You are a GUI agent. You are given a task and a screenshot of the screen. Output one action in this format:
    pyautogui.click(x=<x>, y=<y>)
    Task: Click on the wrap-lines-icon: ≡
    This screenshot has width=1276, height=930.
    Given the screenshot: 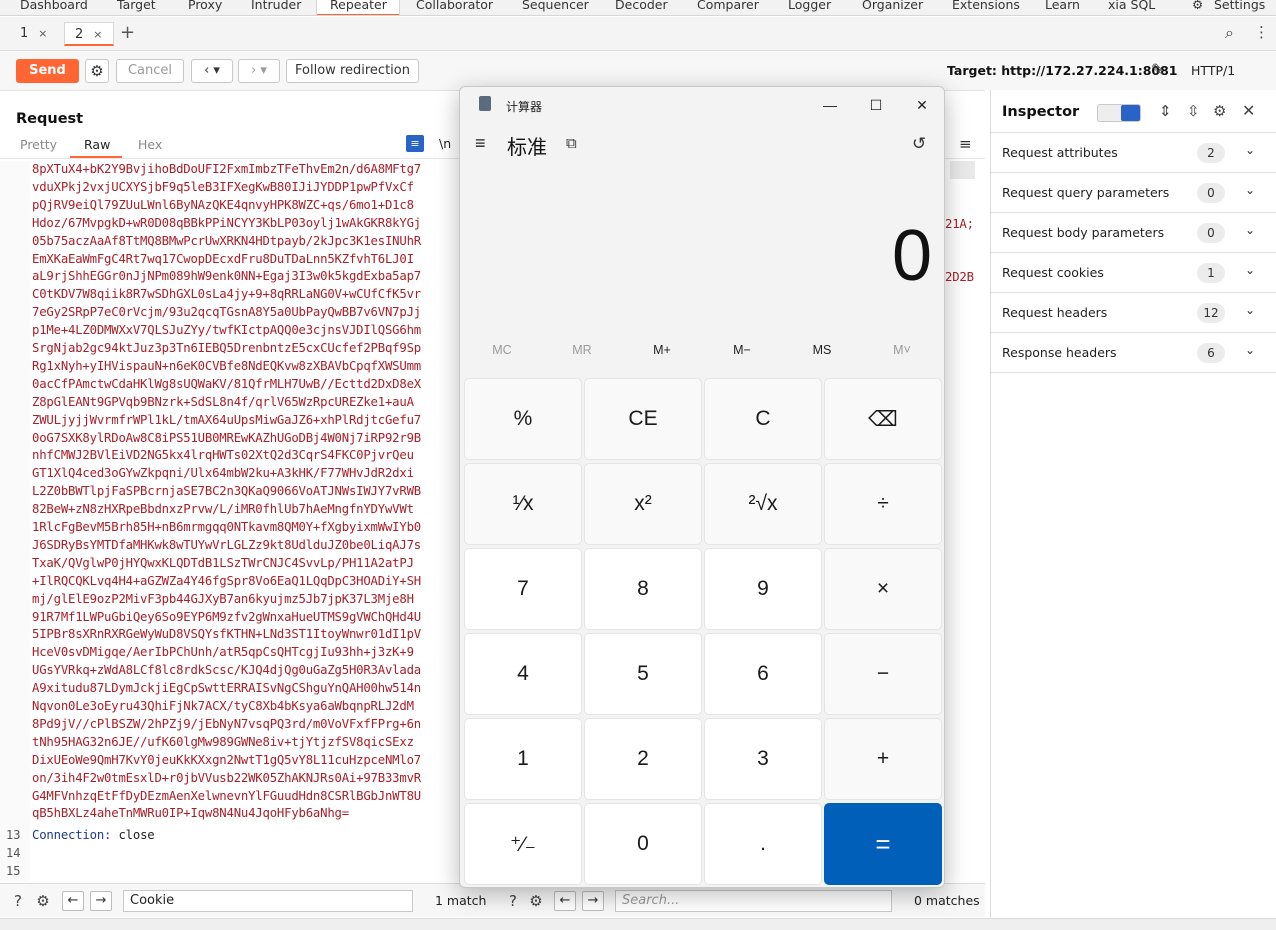 What is the action you would take?
    pyautogui.click(x=415, y=143)
    